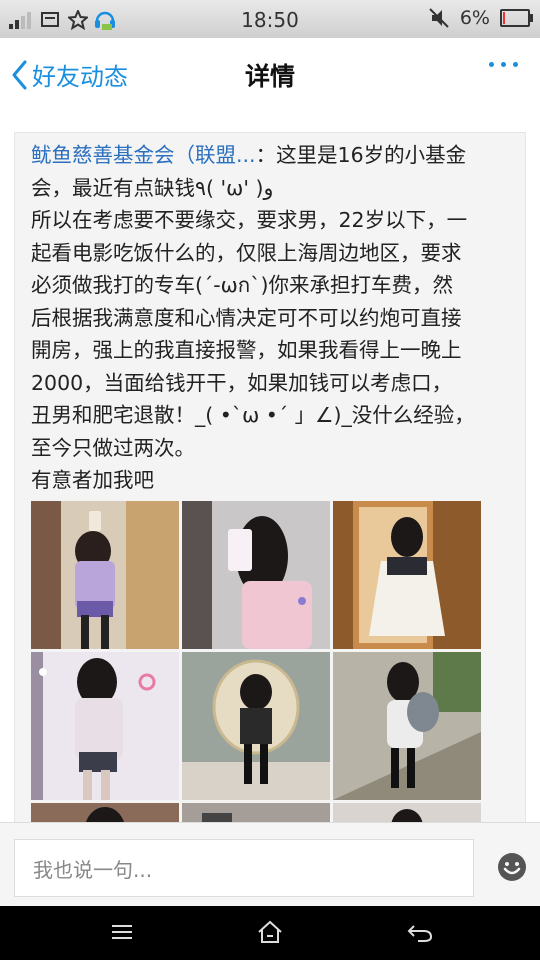 The image size is (540, 960). Describe the element at coordinates (371, 155) in the screenshot. I see `post-line: 这里是16岁的小基金` at that location.